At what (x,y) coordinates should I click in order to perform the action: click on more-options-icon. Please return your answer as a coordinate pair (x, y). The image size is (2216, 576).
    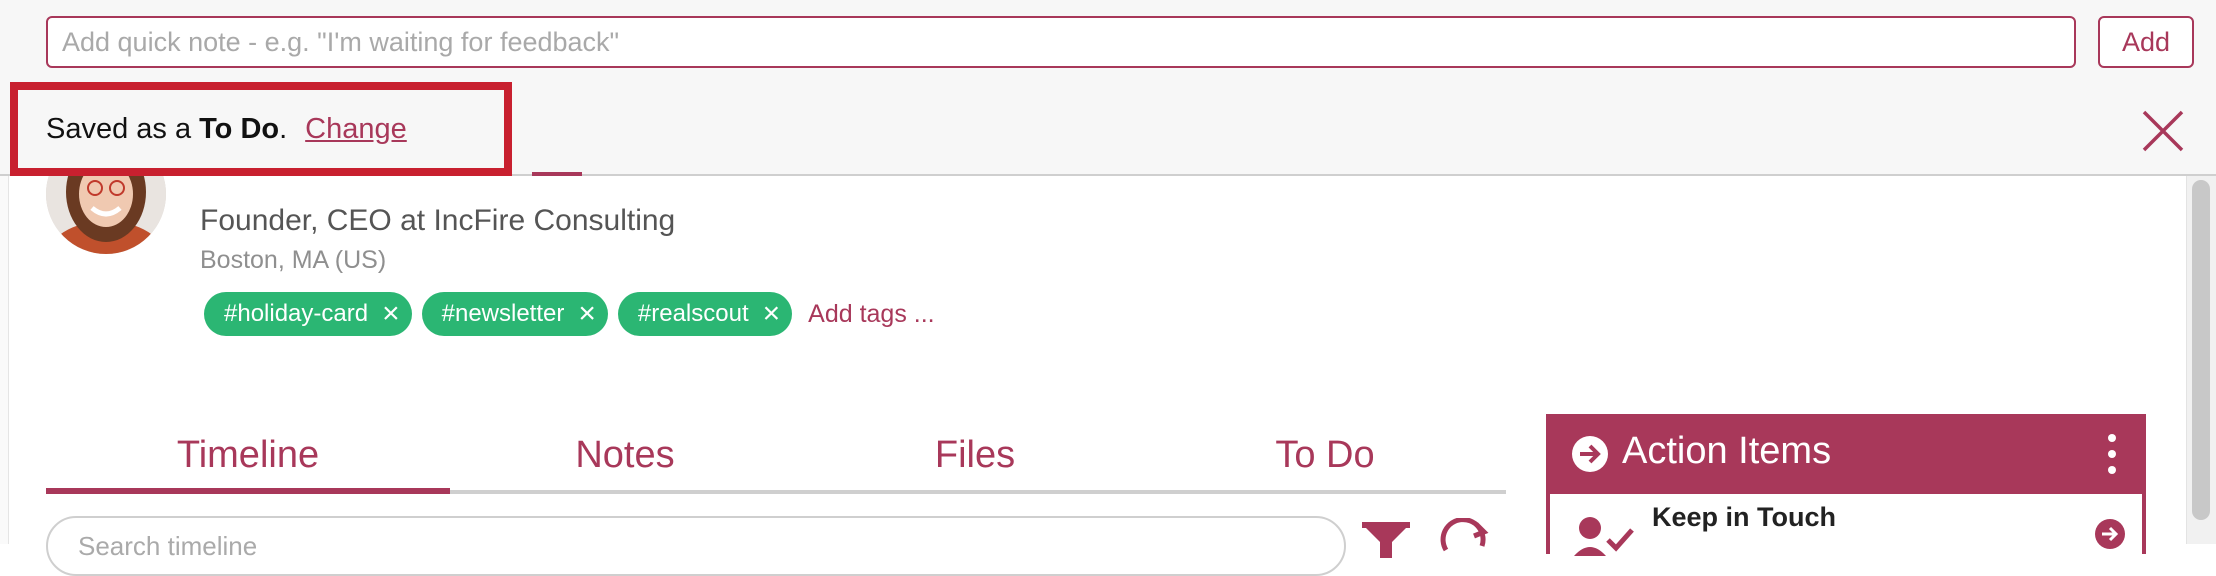
    Looking at the image, I should click on (2112, 454).